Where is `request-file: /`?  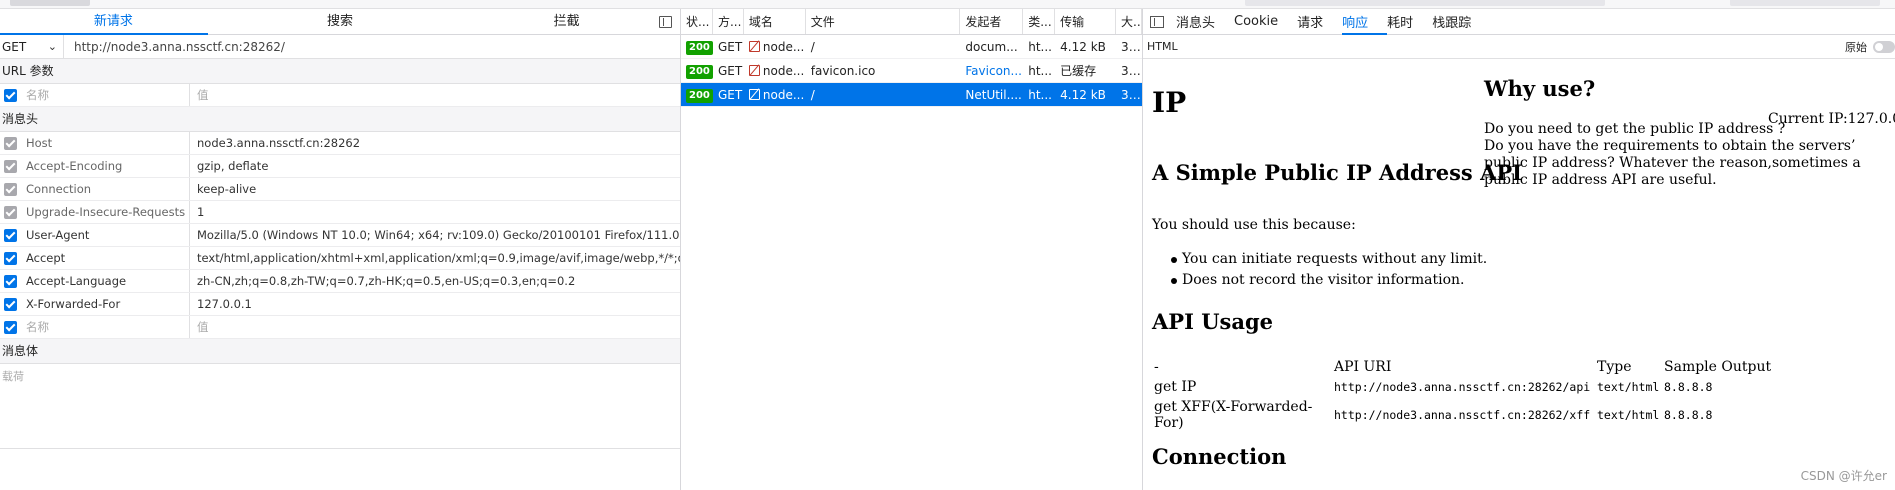 request-file: / is located at coordinates (812, 46).